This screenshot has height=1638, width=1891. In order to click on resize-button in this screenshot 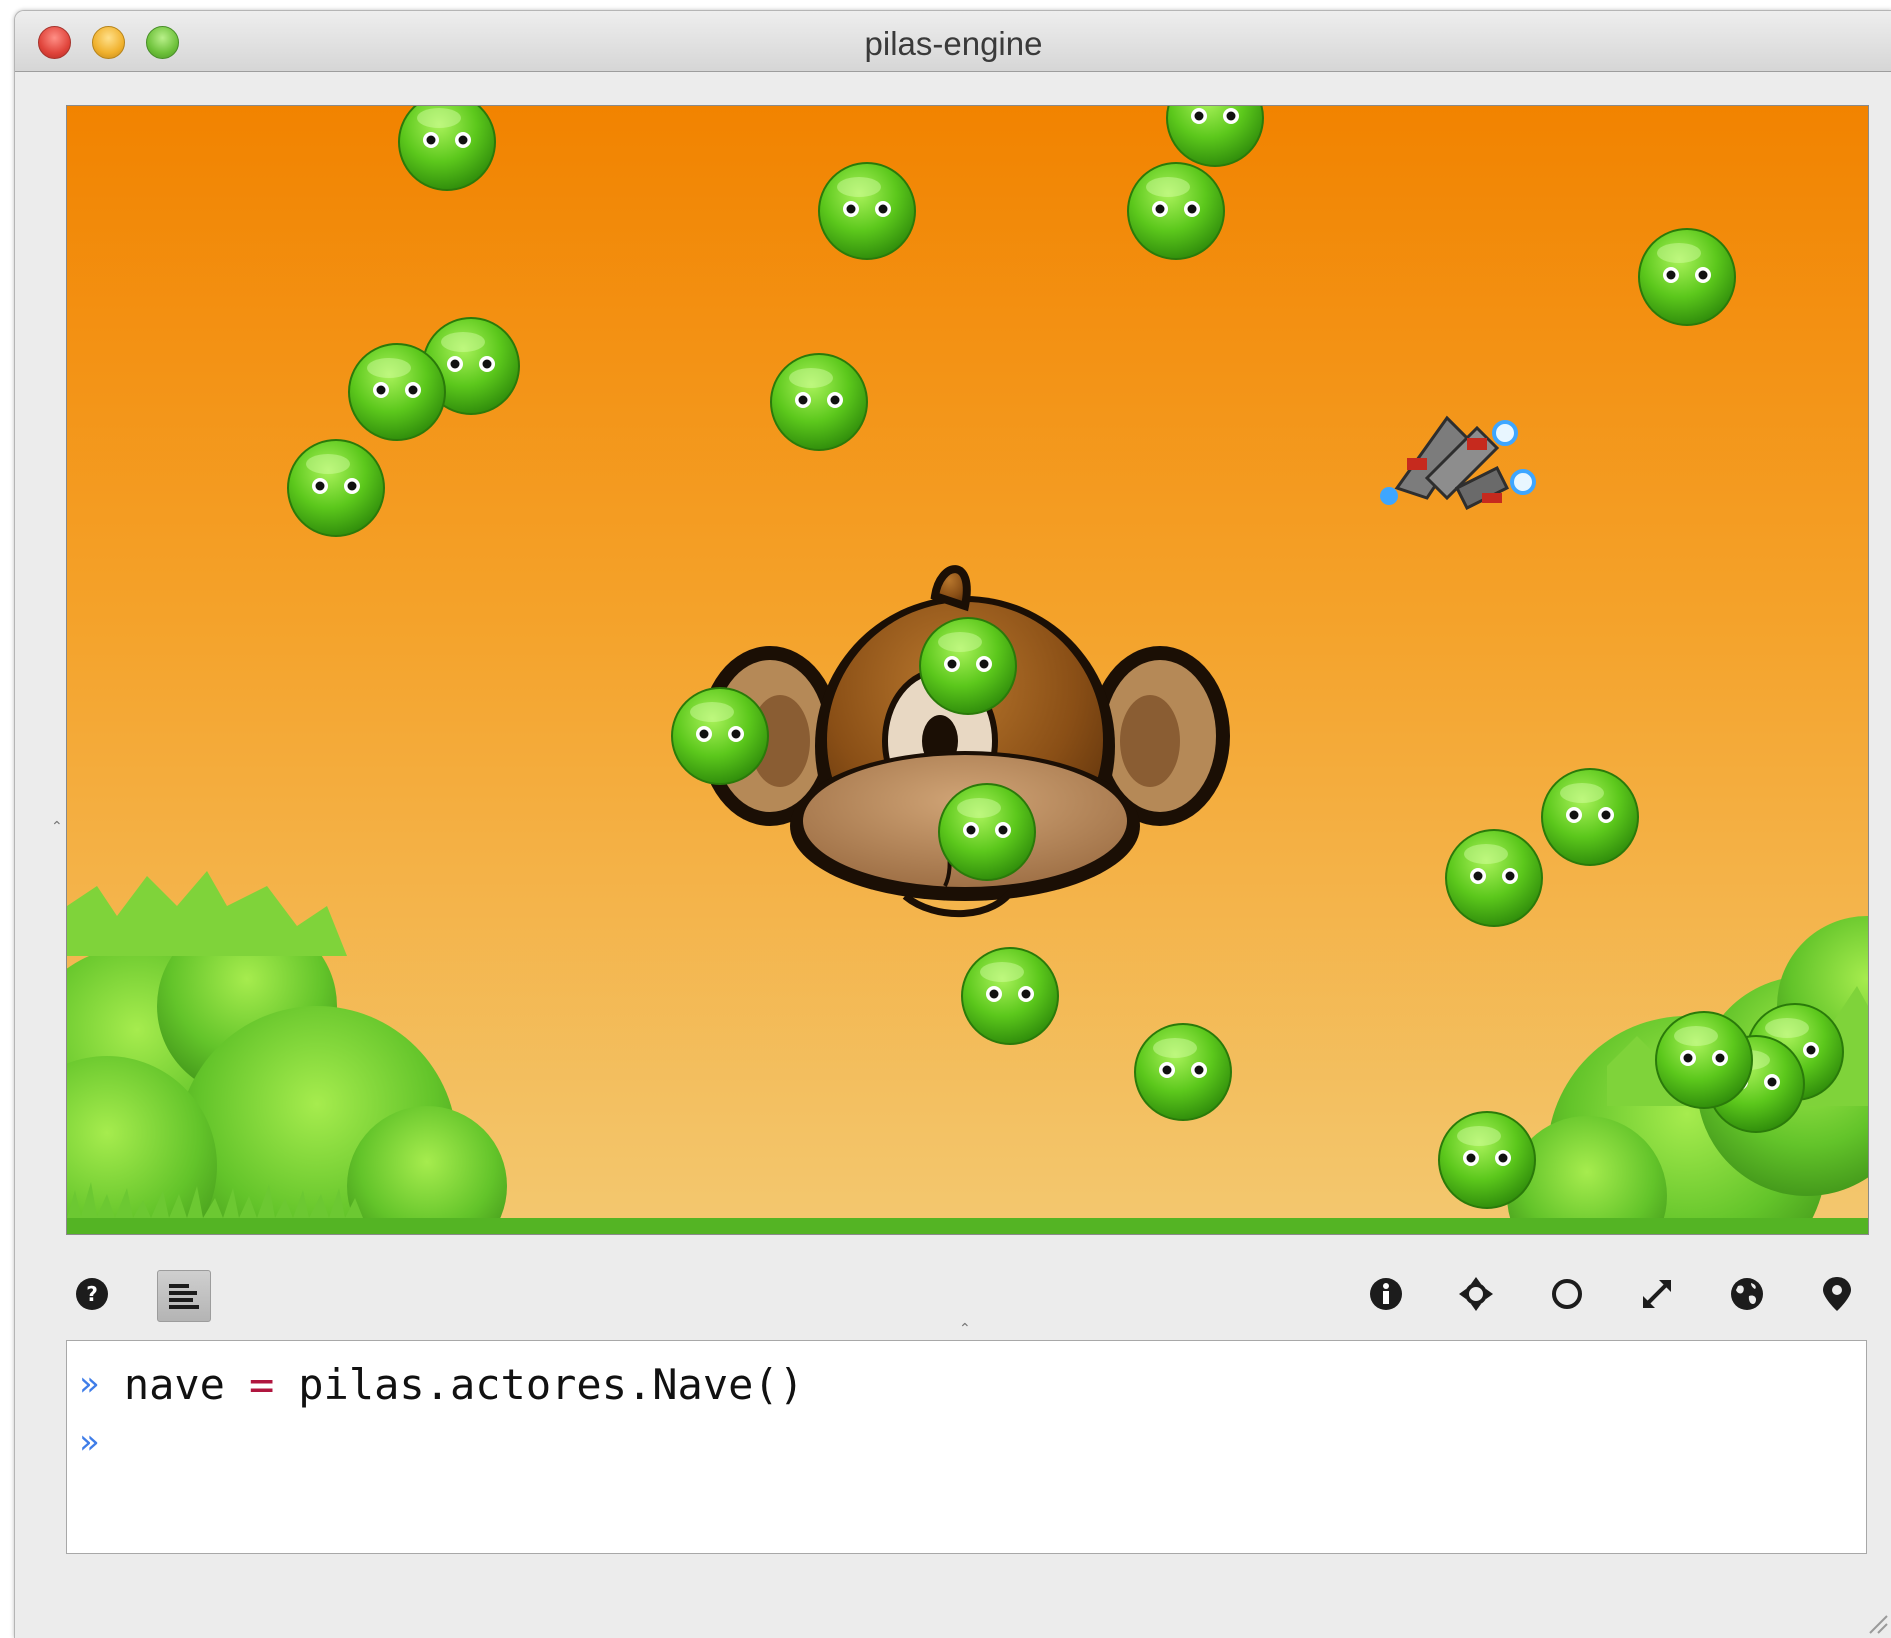, I will do `click(1657, 1294)`.